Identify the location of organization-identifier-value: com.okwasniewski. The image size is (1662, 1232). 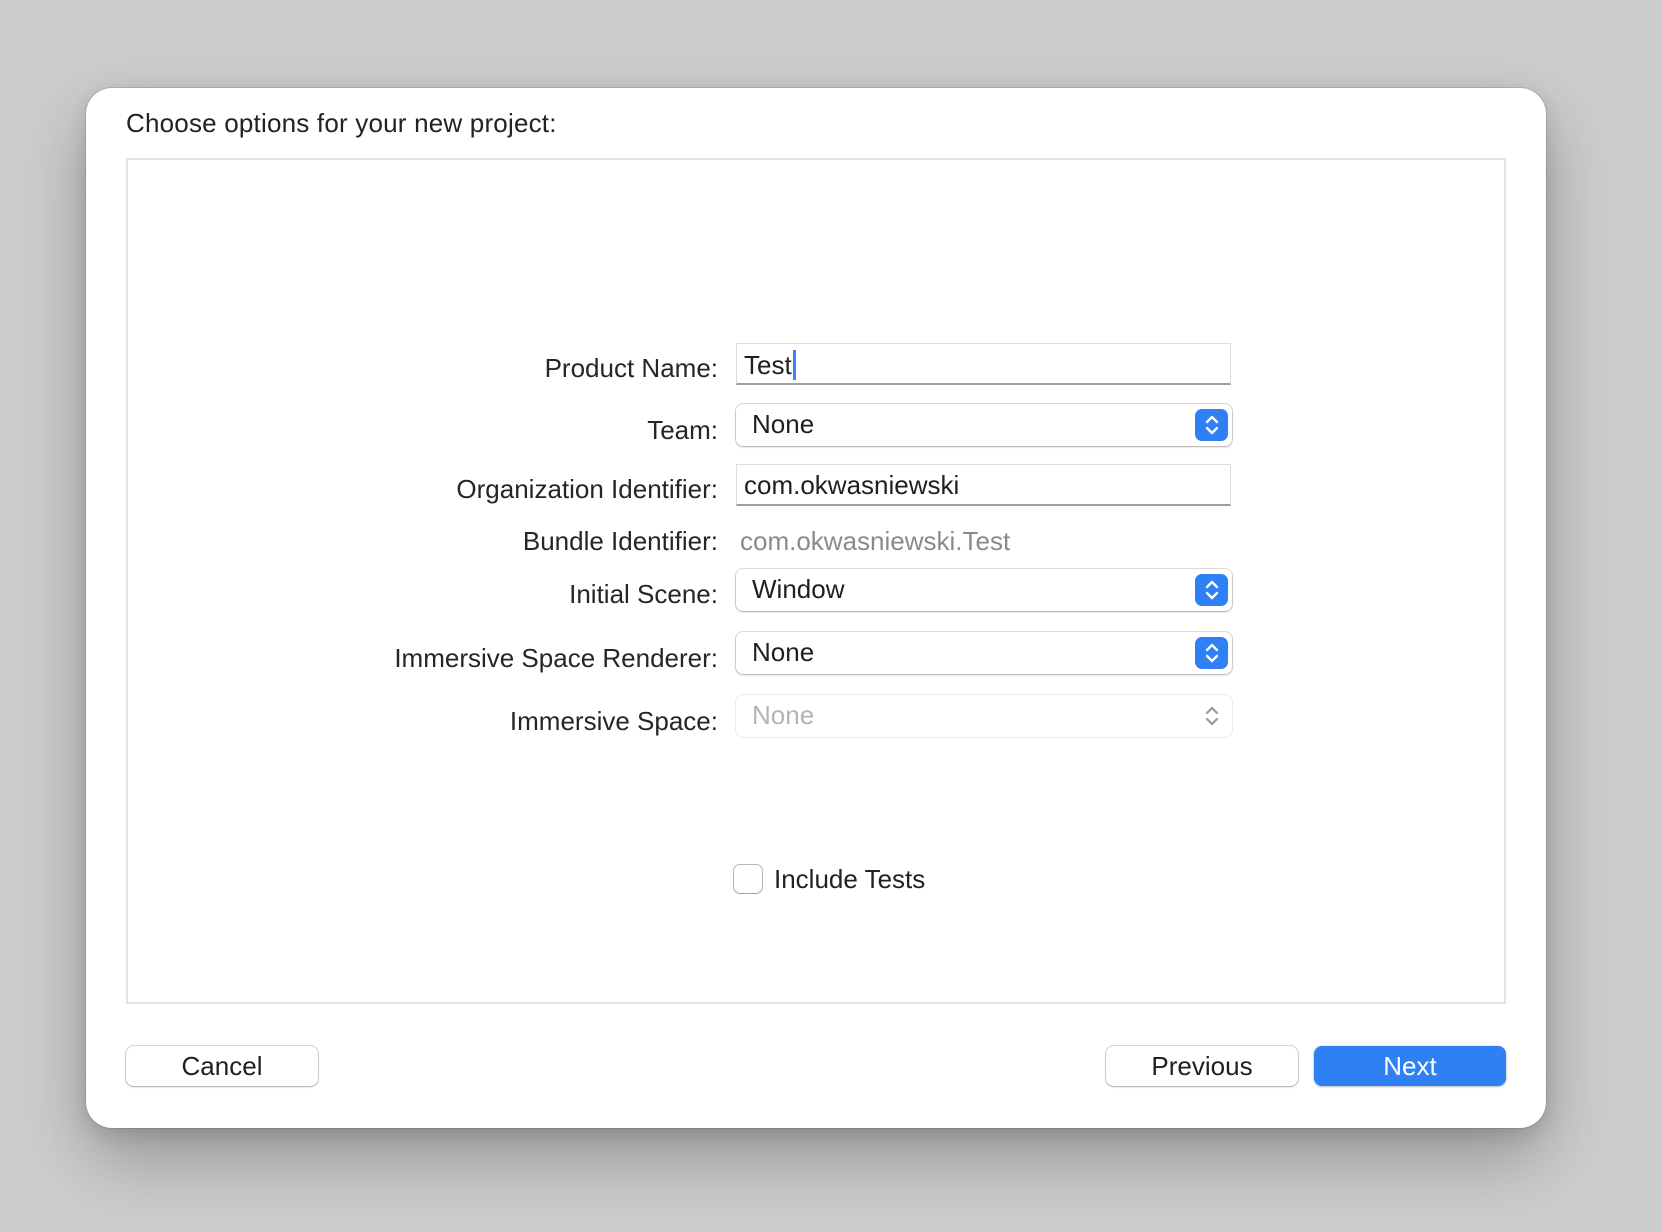
(852, 485).